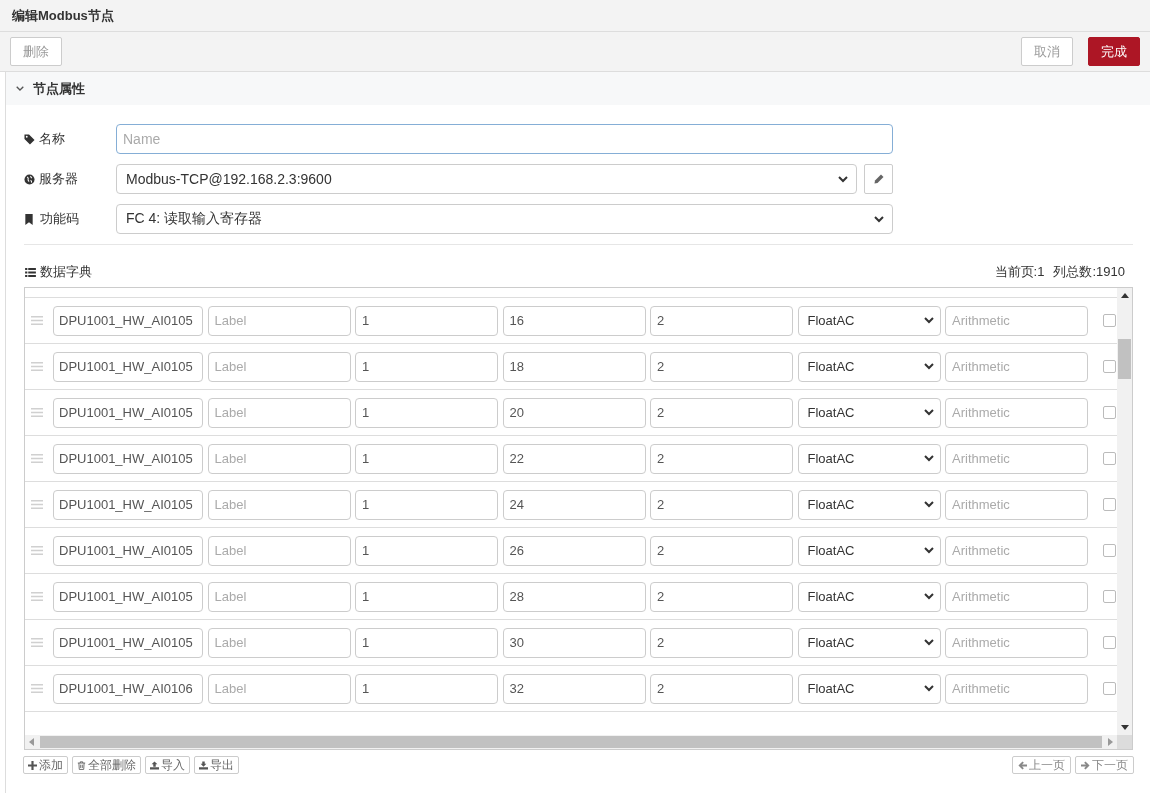  I want to click on up-arrow-icon, so click(1124, 295).